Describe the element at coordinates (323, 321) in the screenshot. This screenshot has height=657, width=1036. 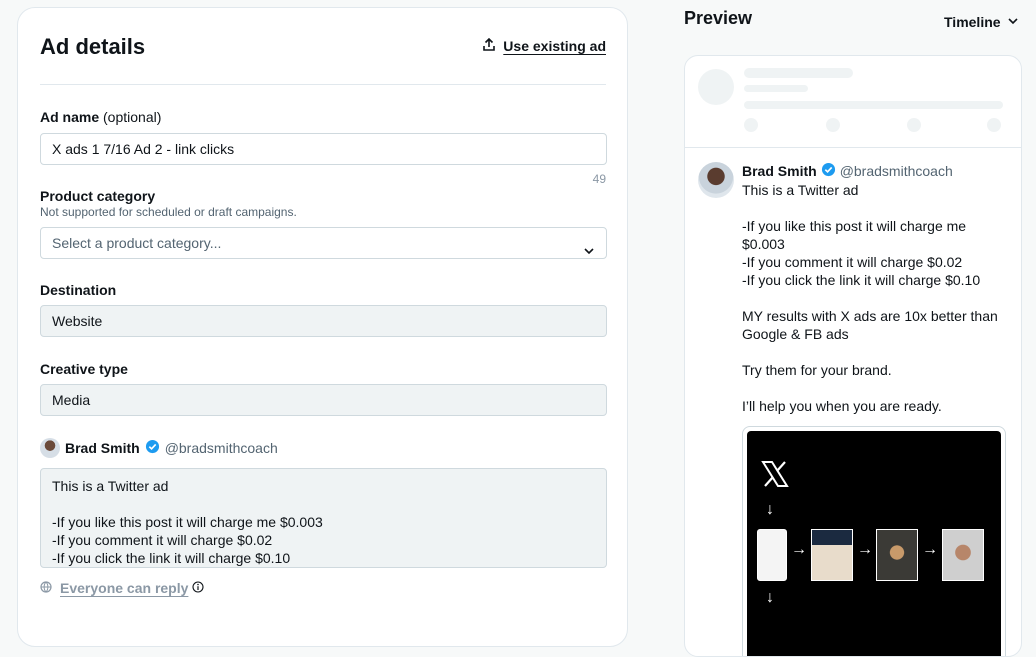
I see `destination-field: Website` at that location.